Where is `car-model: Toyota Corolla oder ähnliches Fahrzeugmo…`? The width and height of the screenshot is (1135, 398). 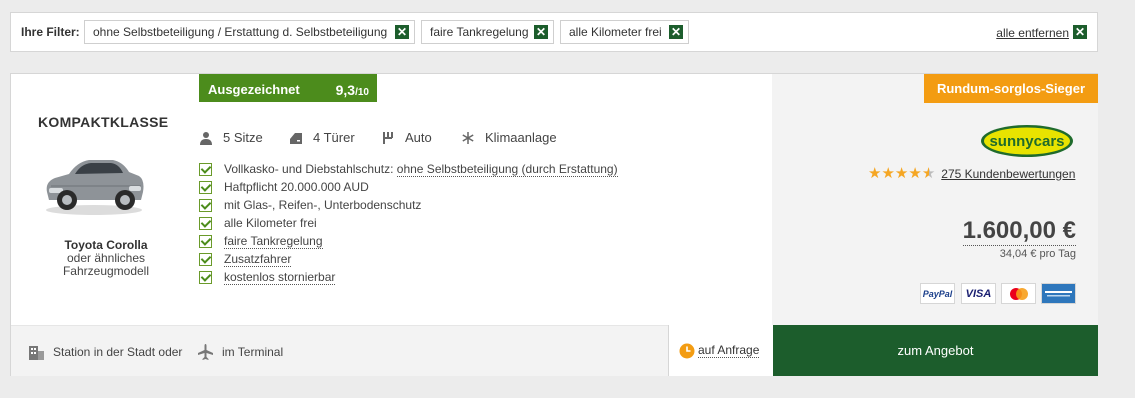
car-model: Toyota Corolla oder ähnliches Fahrzeugmo… is located at coordinates (106, 258).